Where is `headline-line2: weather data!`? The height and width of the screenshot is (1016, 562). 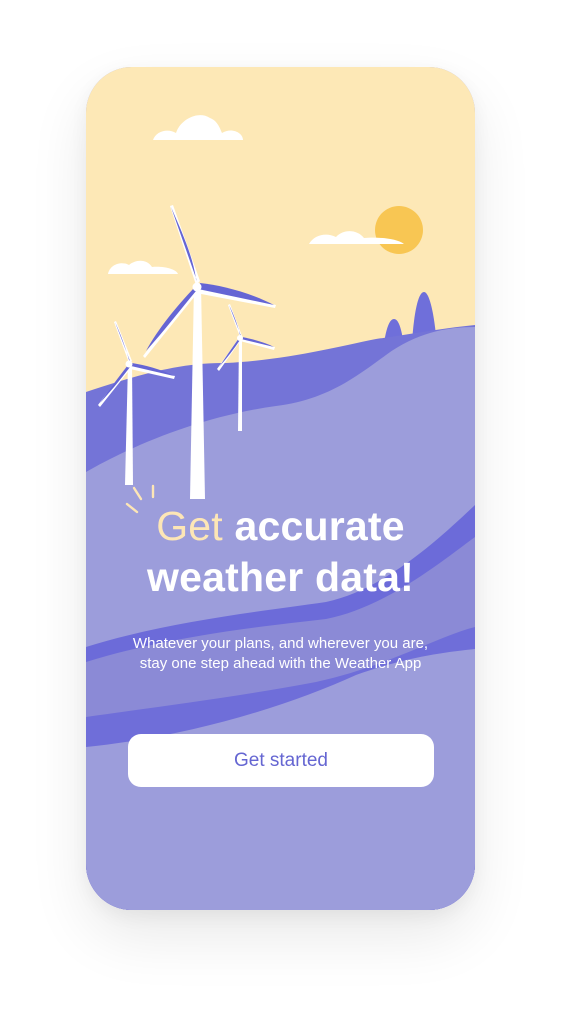
headline-line2: weather data! is located at coordinates (280, 577).